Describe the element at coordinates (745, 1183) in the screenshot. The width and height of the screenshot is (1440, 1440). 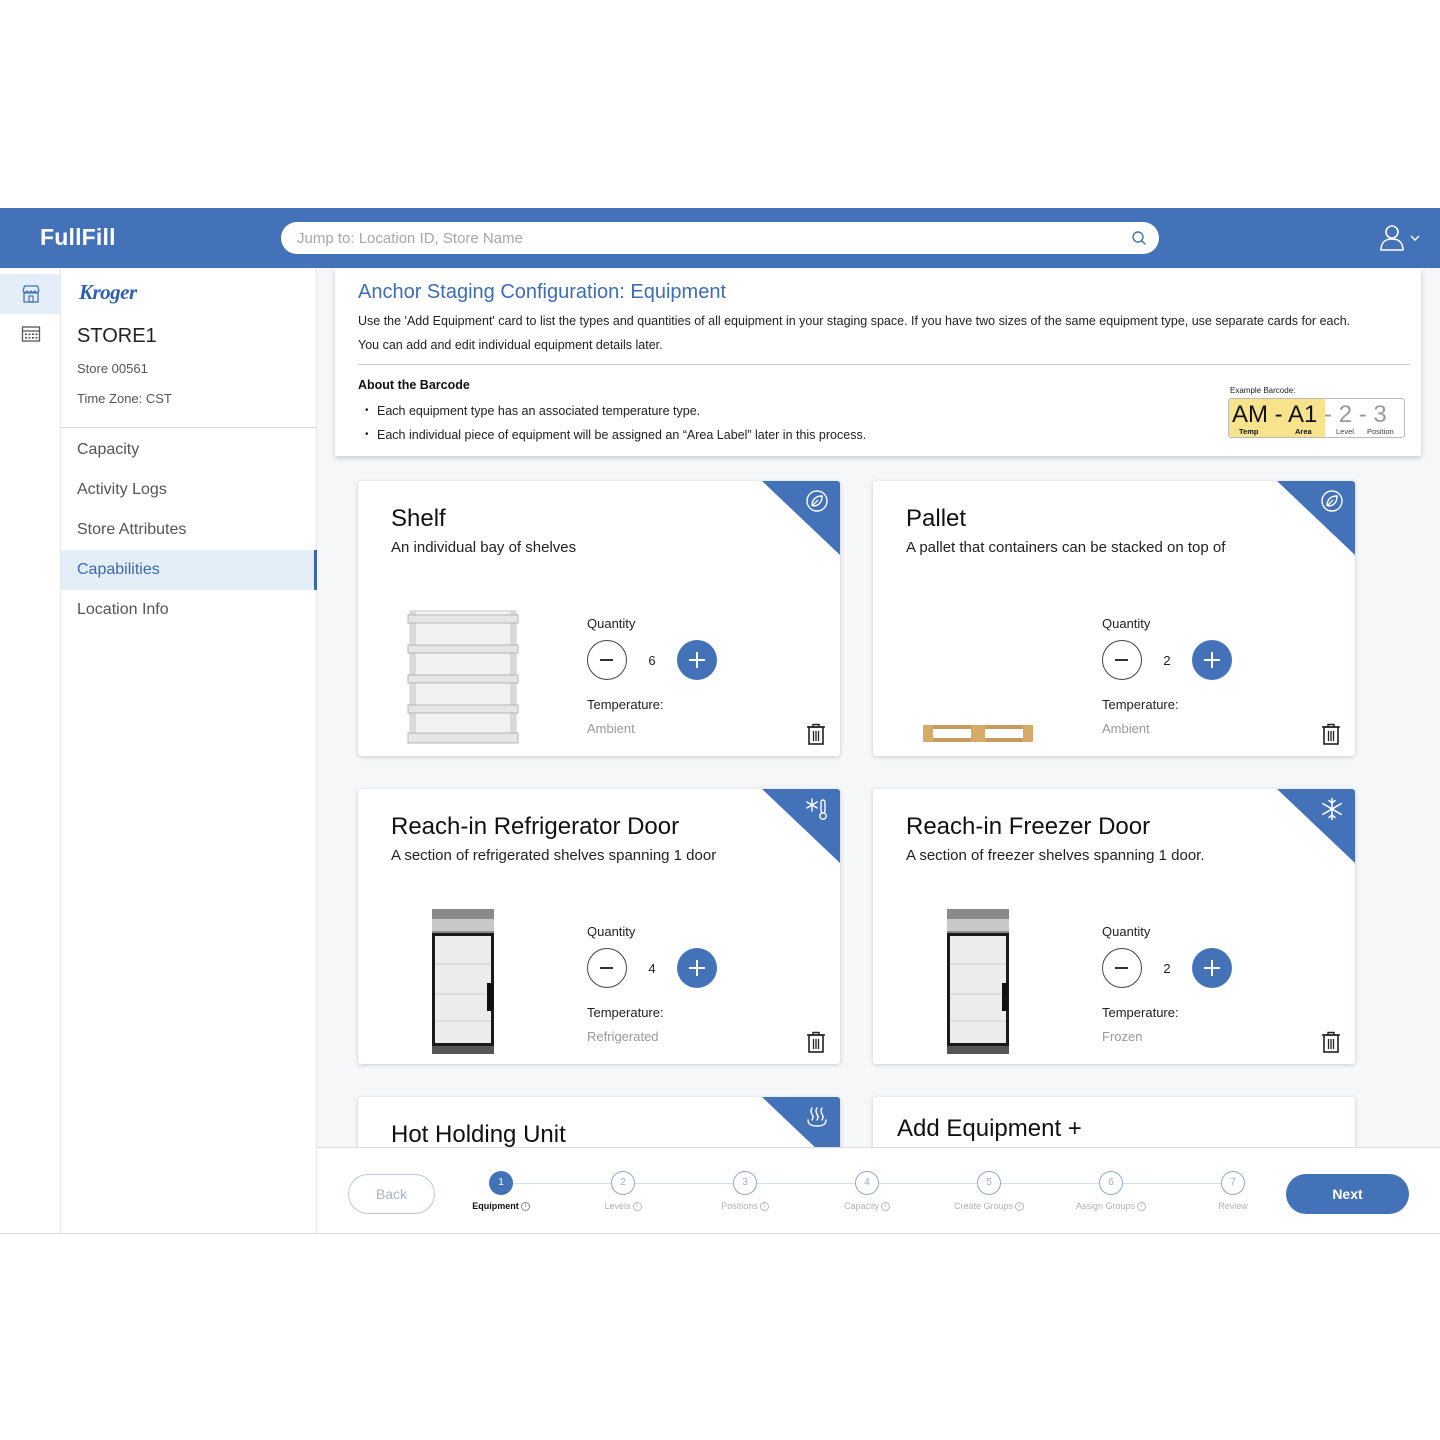
I see `step-number: 3` at that location.